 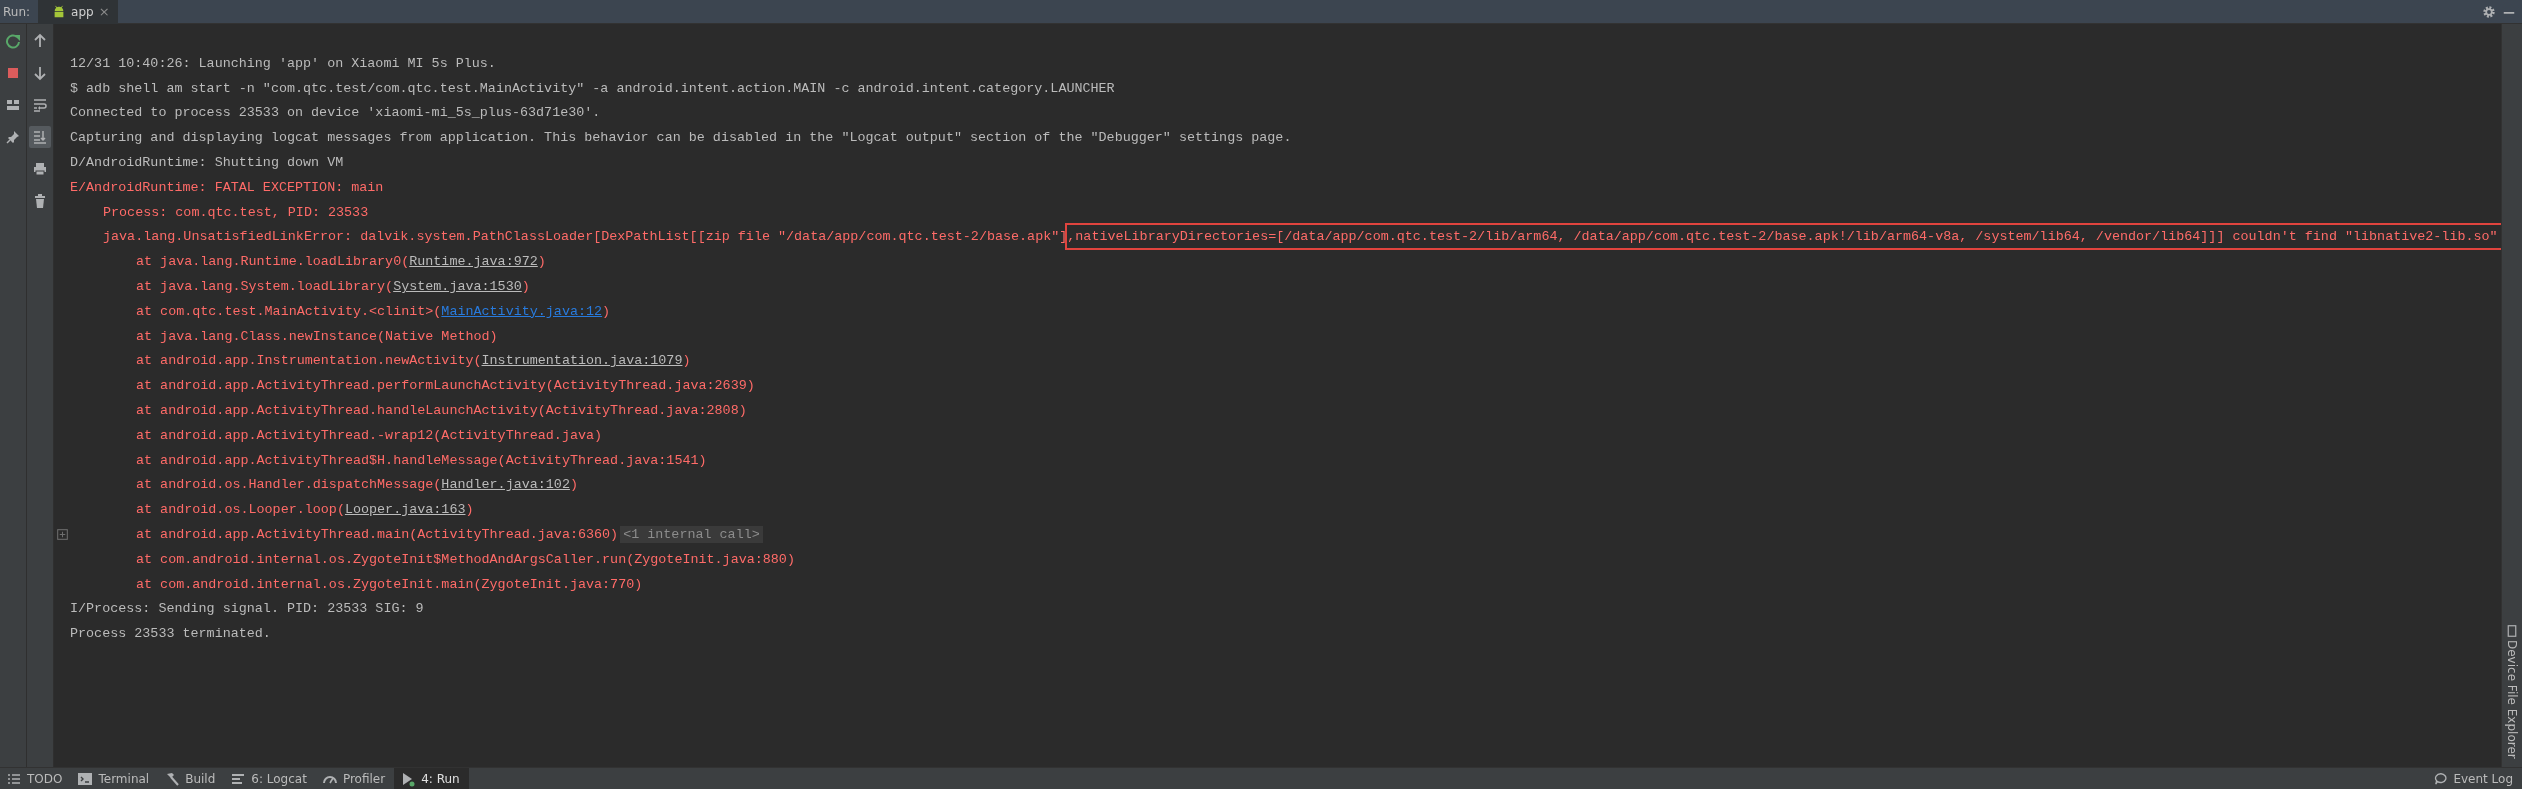 I want to click on log-text: at com.qtc.test.MainActivity.<clinit>(, so click(x=289, y=311).